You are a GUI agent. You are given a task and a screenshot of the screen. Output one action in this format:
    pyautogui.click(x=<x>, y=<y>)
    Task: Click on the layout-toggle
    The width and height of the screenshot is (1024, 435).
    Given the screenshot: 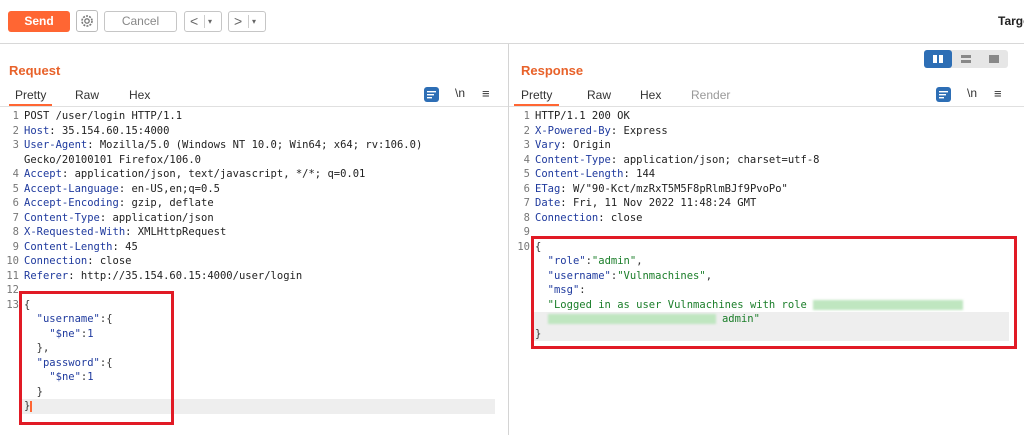 What is the action you would take?
    pyautogui.click(x=966, y=59)
    